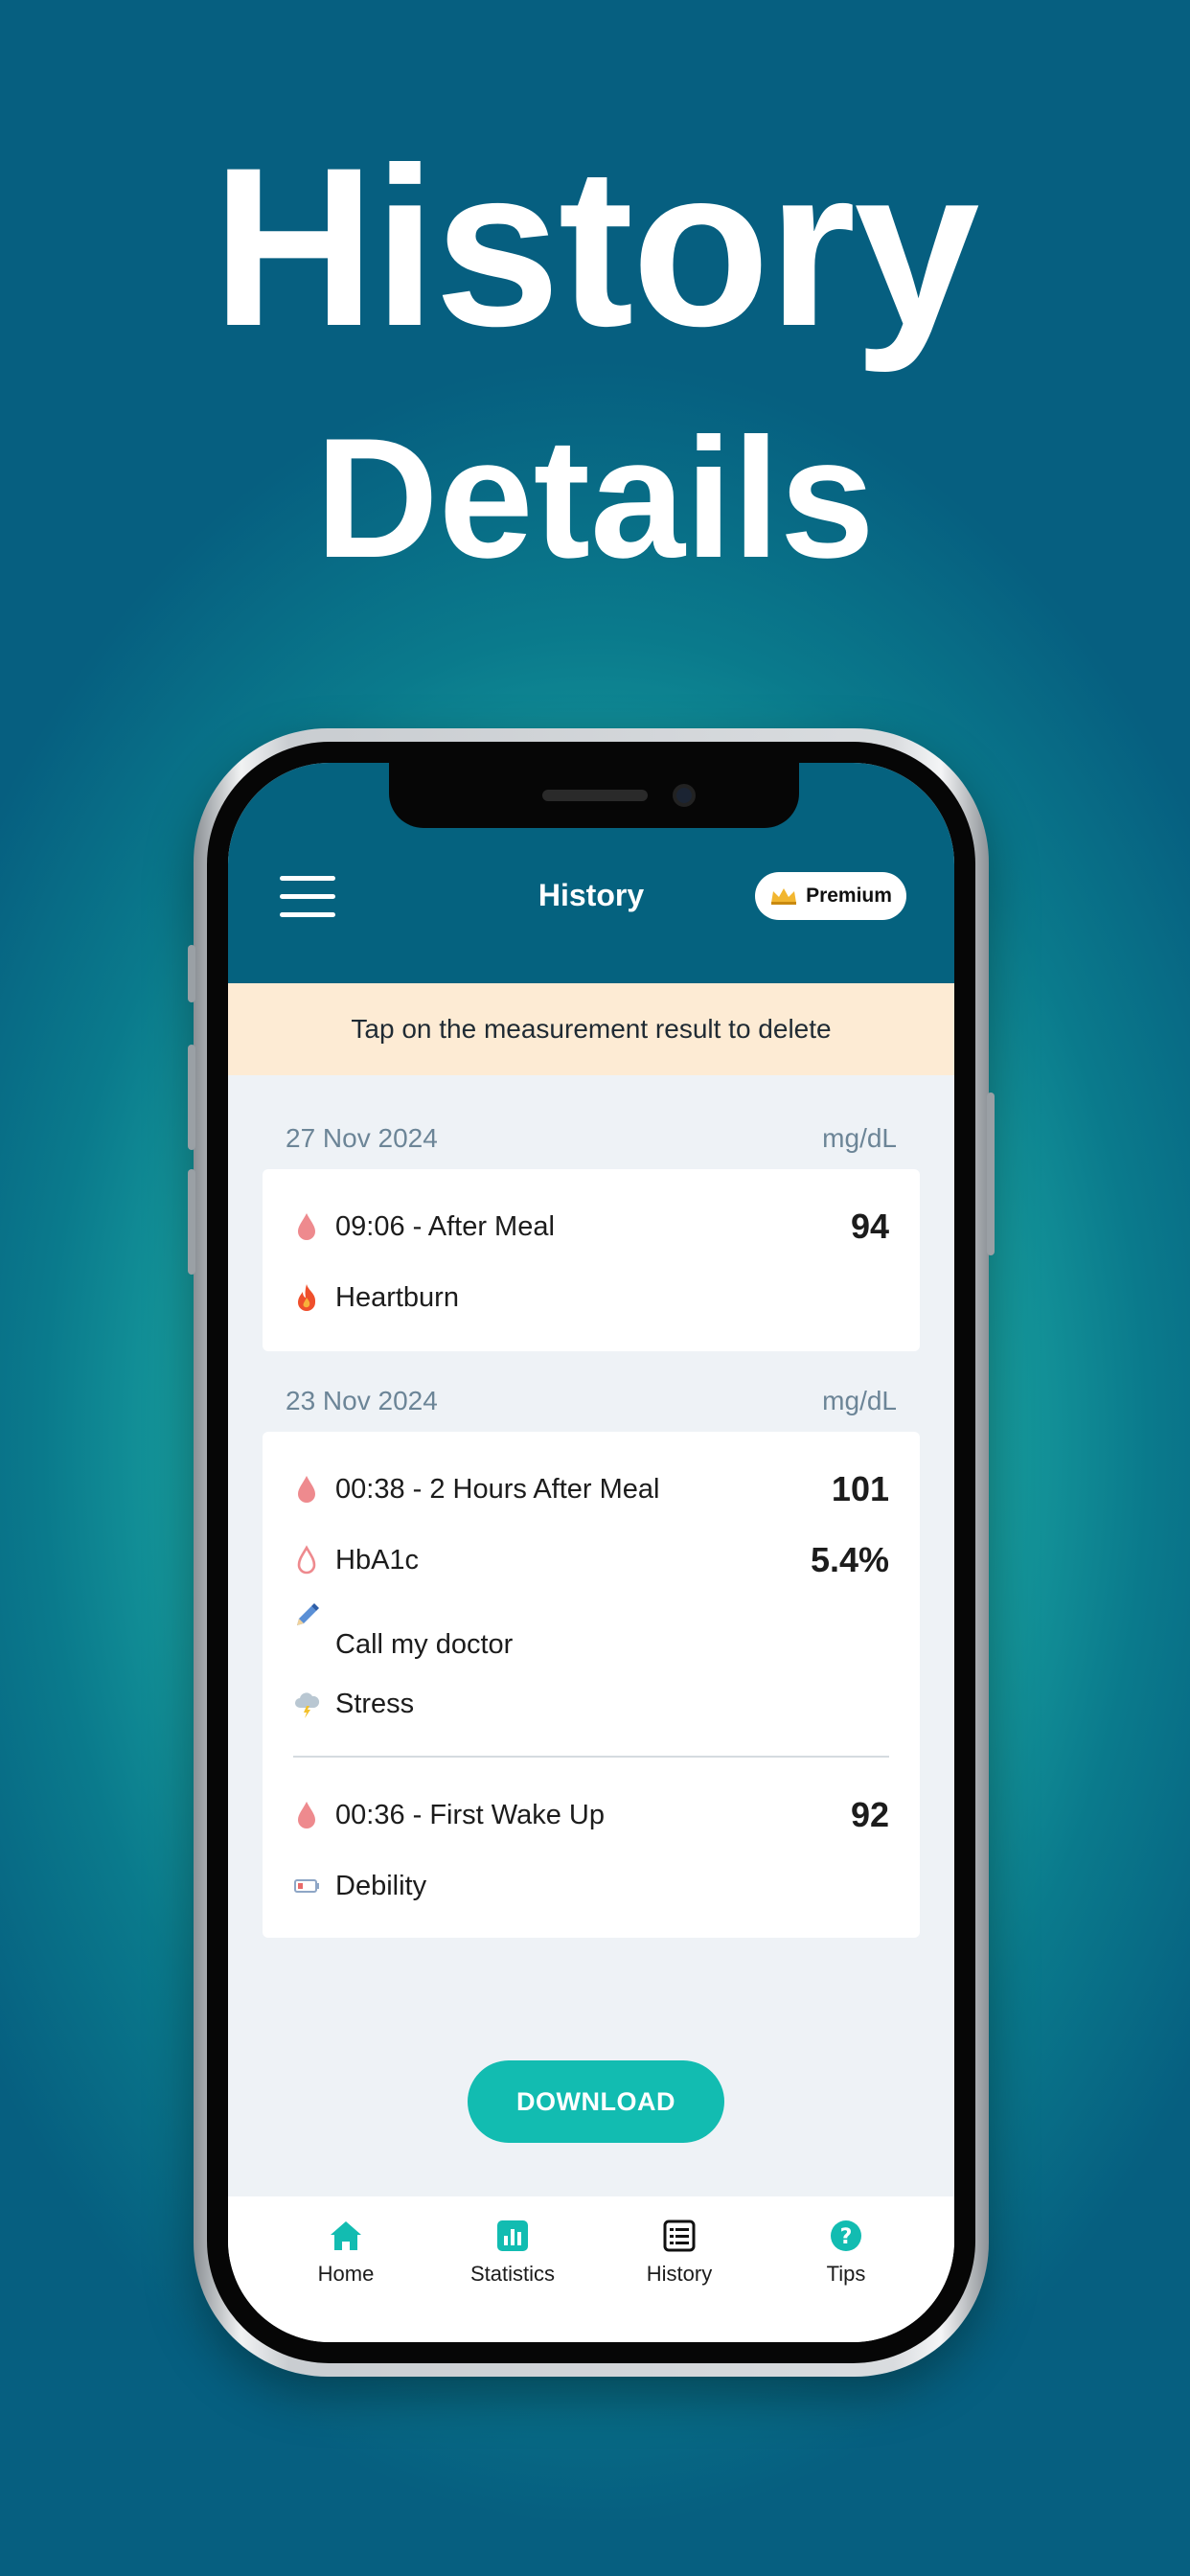 The height and width of the screenshot is (2576, 1190). What do you see at coordinates (362, 1138) in the screenshot?
I see `date-label: 27 Nov 2024` at bounding box center [362, 1138].